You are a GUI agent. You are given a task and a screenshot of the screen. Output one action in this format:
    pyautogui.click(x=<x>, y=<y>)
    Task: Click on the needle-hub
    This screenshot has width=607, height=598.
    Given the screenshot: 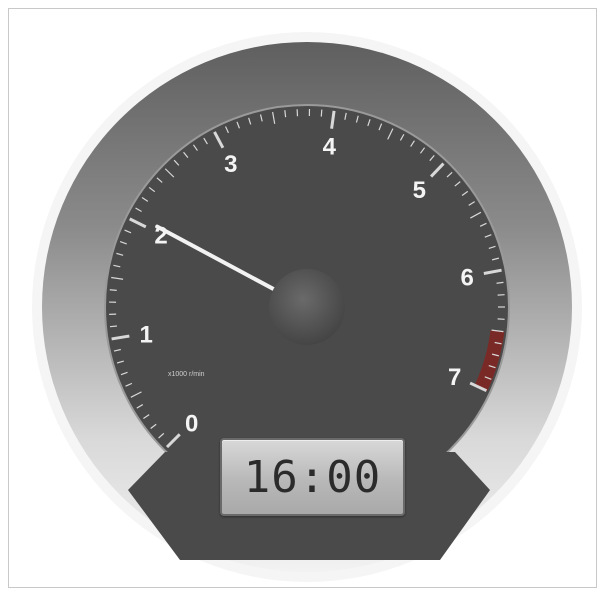 What is the action you would take?
    pyautogui.click(x=307, y=307)
    